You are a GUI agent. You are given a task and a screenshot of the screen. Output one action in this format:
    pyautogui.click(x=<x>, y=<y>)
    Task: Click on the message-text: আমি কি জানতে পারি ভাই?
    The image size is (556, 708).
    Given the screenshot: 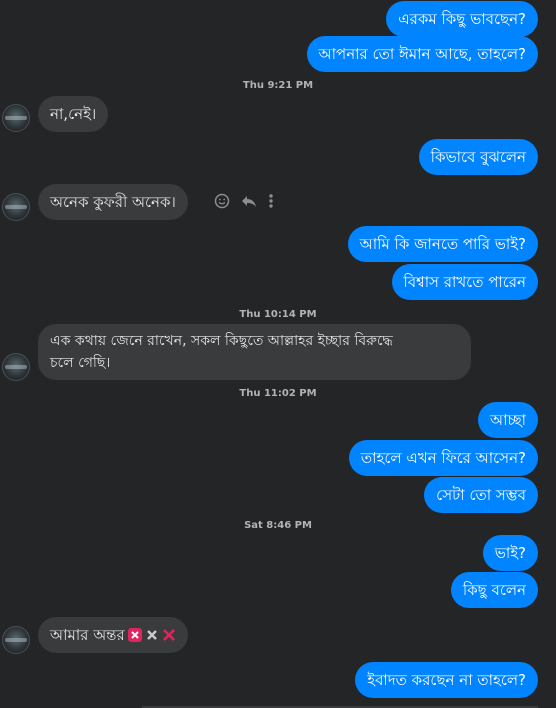 What is the action you would take?
    pyautogui.click(x=442, y=244)
    